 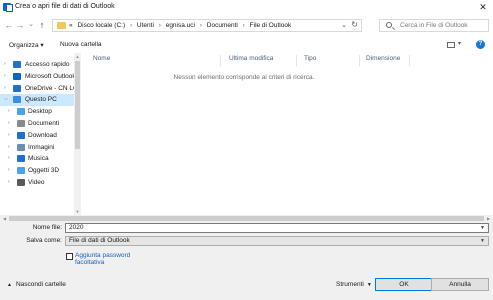 I want to click on hide-folders-button: ▲ Nascondi cartelle, so click(x=36, y=284).